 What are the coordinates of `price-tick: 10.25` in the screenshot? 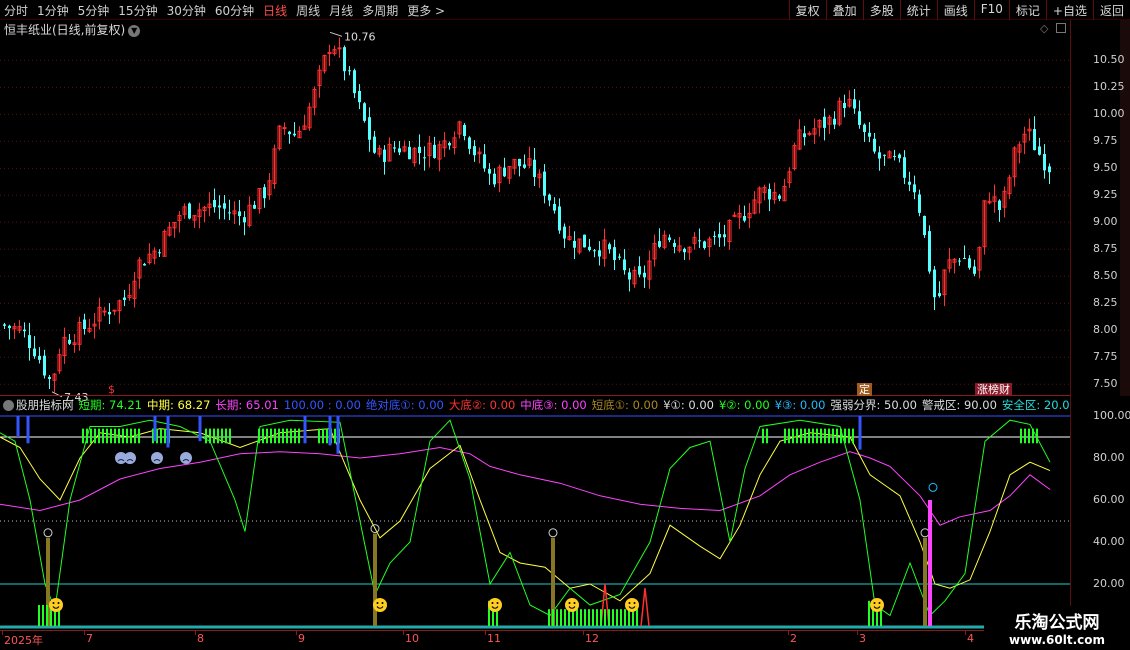 It's located at (1109, 87).